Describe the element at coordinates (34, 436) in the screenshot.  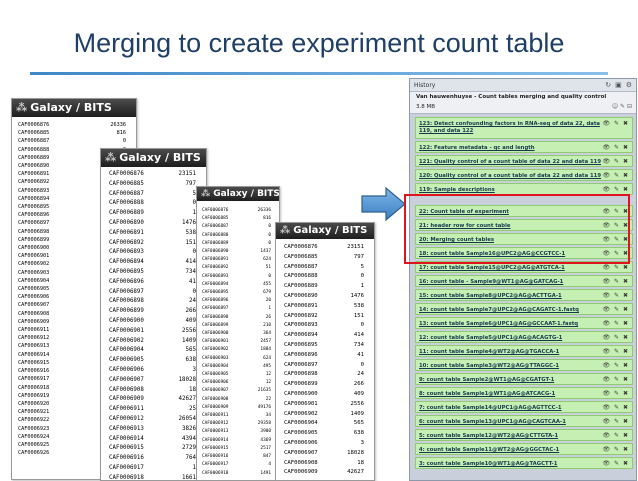
I see `gene-id: CAF0006924` at that location.